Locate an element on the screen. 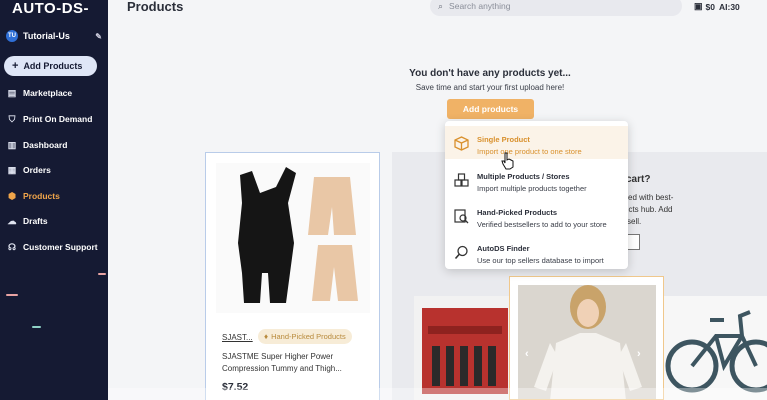 Image resolution: width=767 pixels, height=400 pixels. search-icon is located at coordinates (461, 252).